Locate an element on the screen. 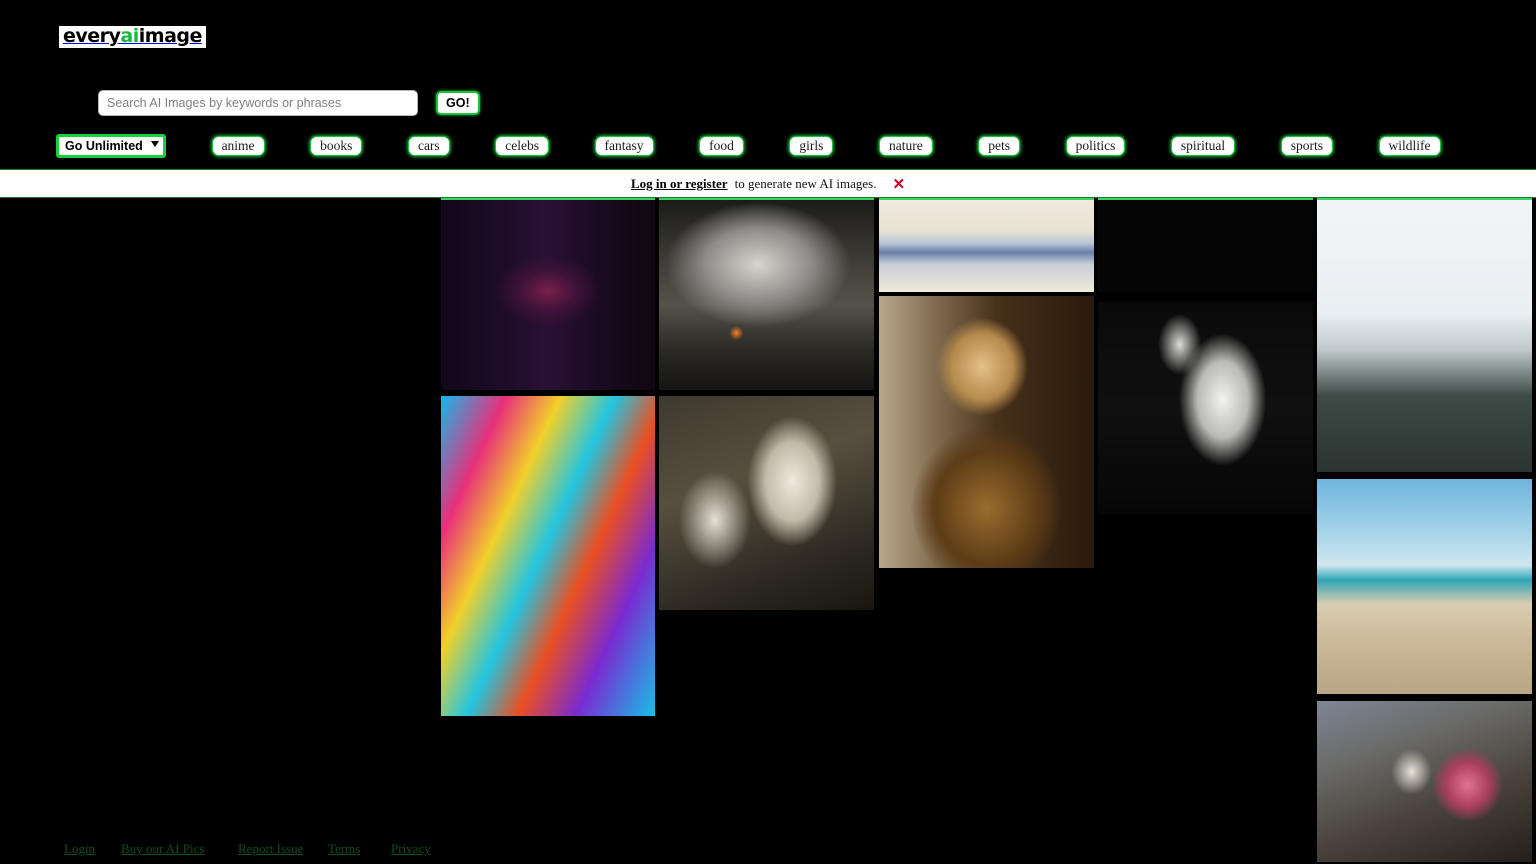 This screenshot has height=864, width=1536. gallery-tile-cyberpunk-neon-hand-eye-city is located at coordinates (548, 294).